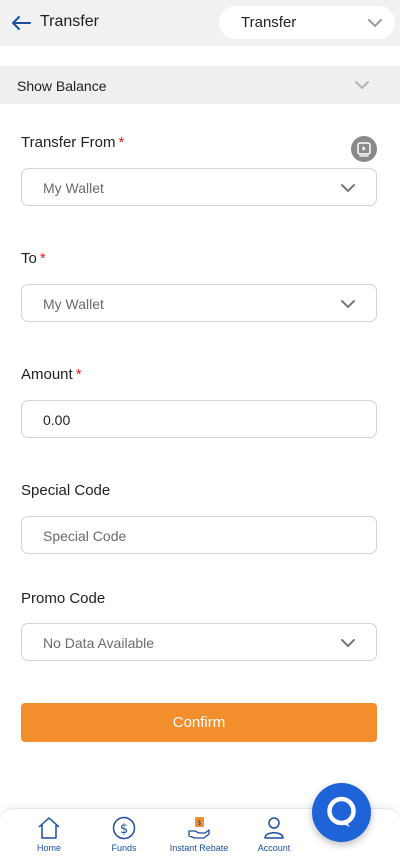 The height and width of the screenshot is (859, 400). I want to click on transfer-type-value: Transfer, so click(269, 22).